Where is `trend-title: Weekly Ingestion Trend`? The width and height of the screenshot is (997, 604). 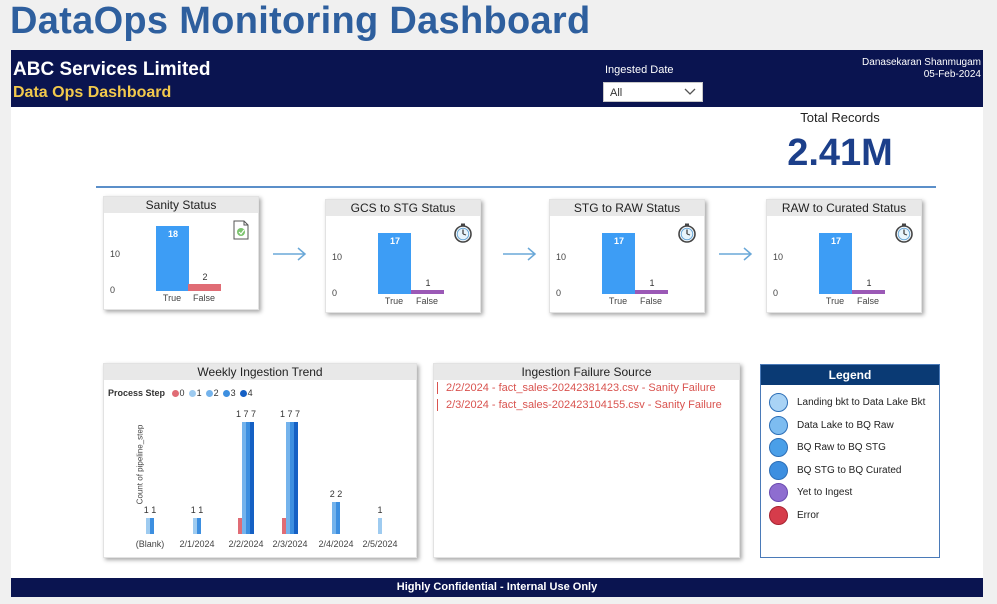
trend-title: Weekly Ingestion Trend is located at coordinates (260, 372).